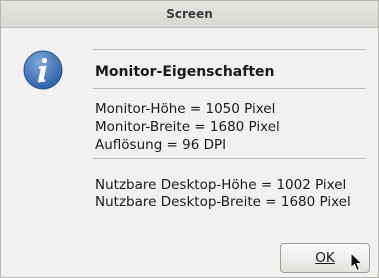  I want to click on resolution-text: Auflösung = 96 DPI, so click(161, 145).